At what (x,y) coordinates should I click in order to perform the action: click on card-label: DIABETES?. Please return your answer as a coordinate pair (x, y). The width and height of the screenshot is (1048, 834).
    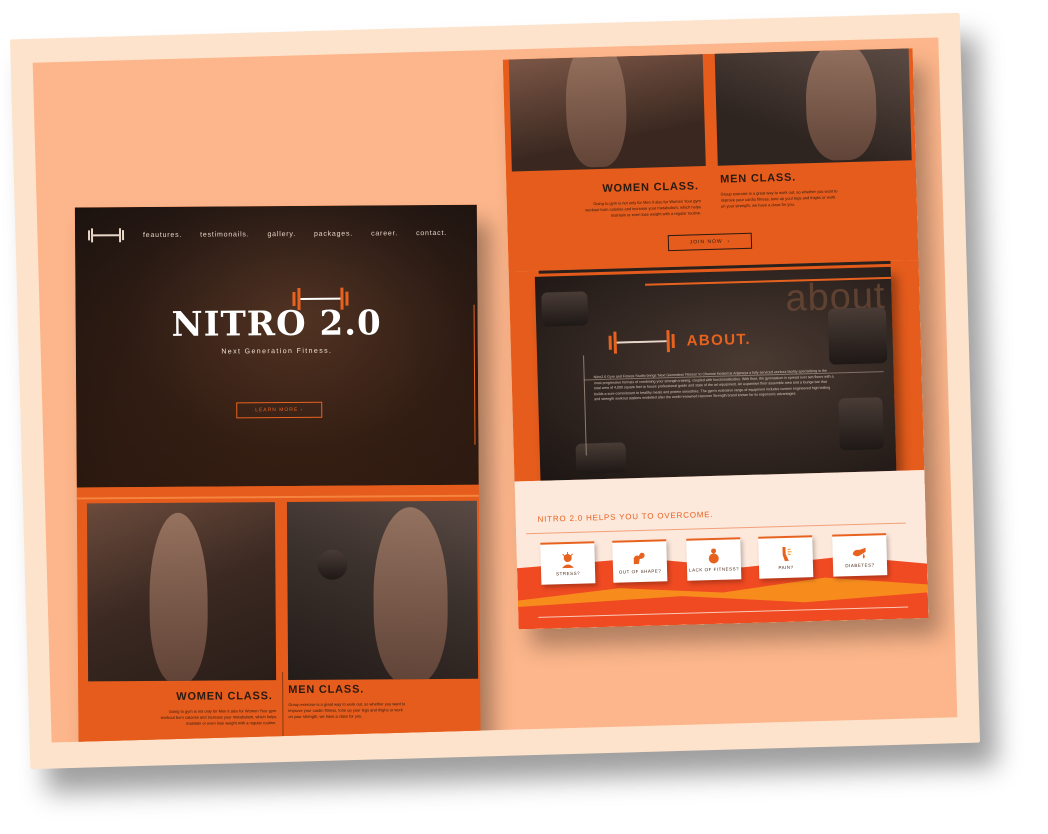
    Looking at the image, I should click on (860, 565).